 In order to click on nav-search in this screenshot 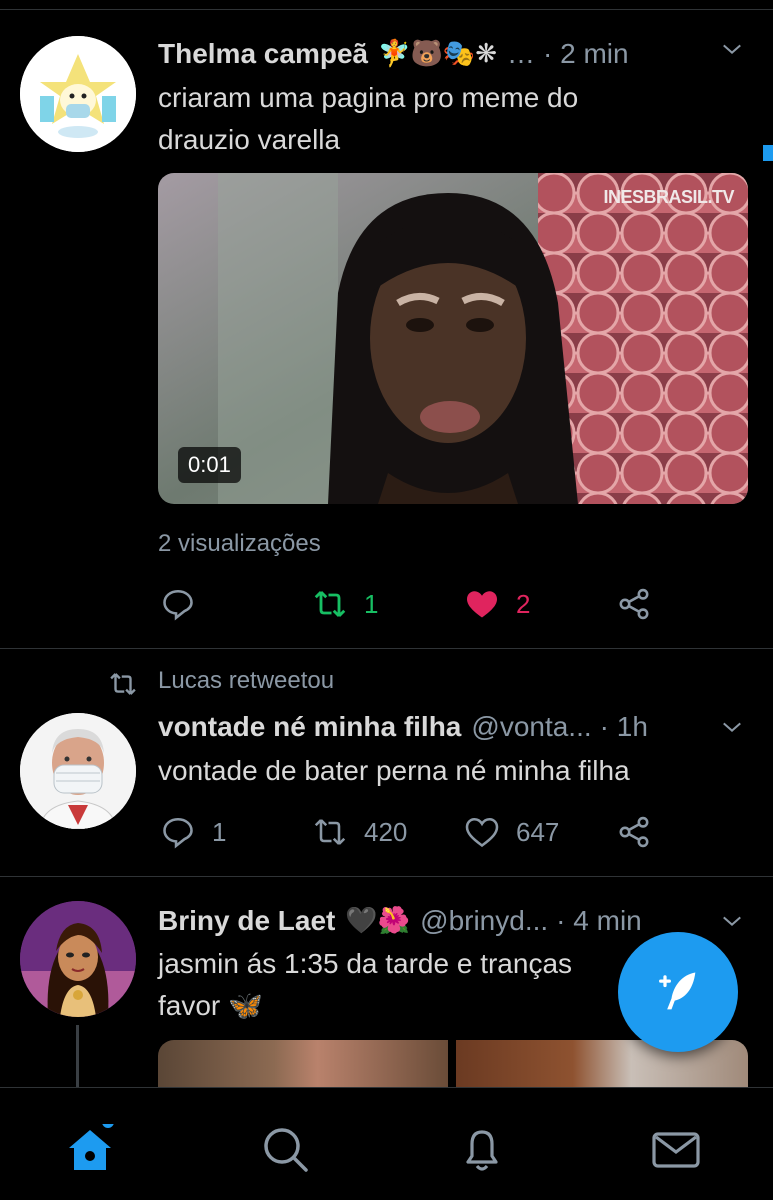, I will do `click(286, 1150)`.